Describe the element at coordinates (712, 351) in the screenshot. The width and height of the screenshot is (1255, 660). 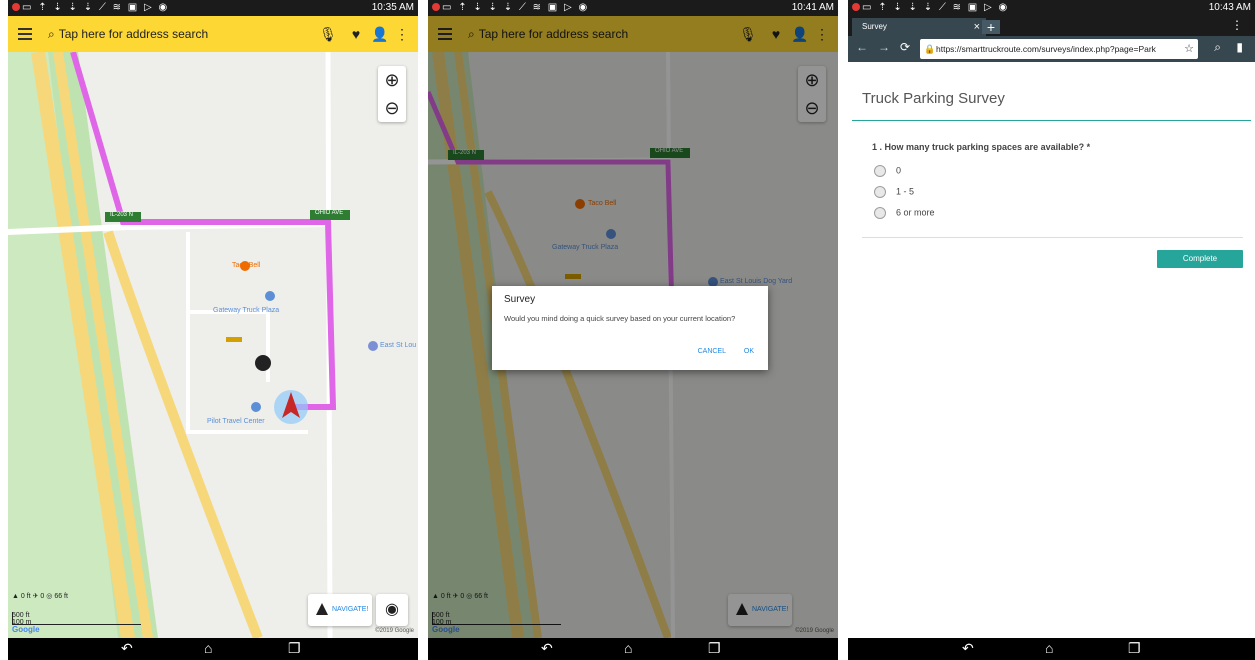
I see `cancel-button: CANCEL` at that location.